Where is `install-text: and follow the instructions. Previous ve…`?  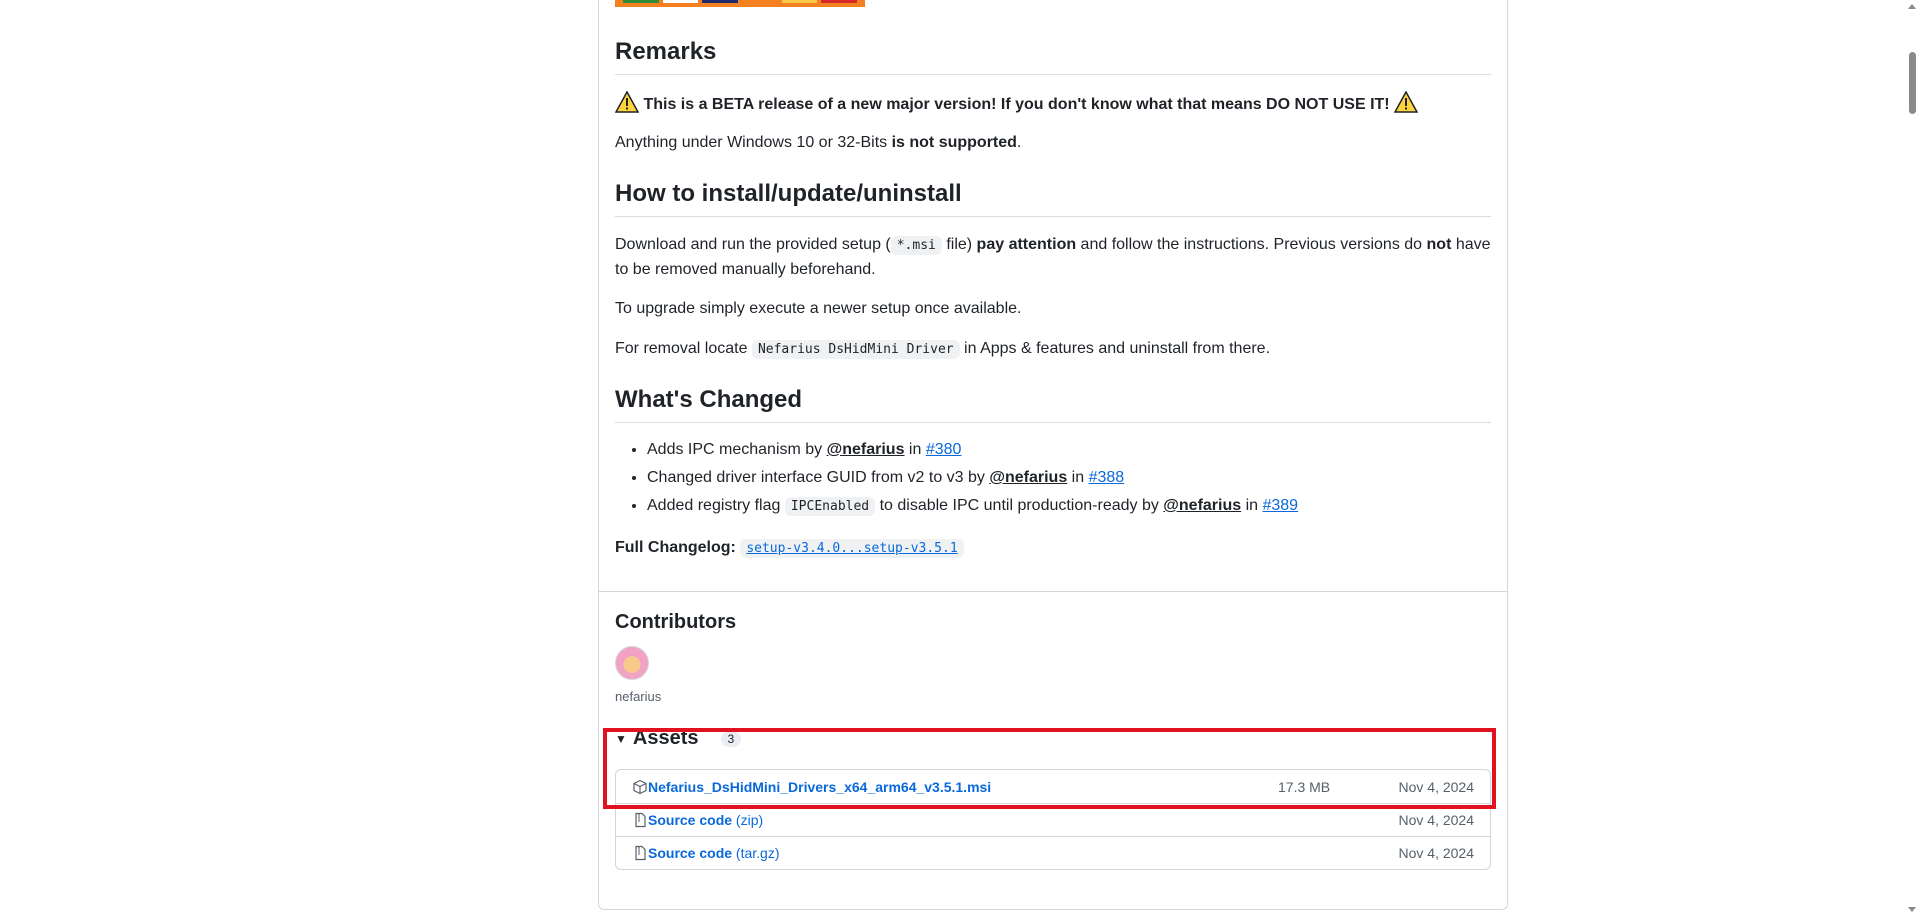
install-text: and follow the instructions. Previous ve… is located at coordinates (1251, 244).